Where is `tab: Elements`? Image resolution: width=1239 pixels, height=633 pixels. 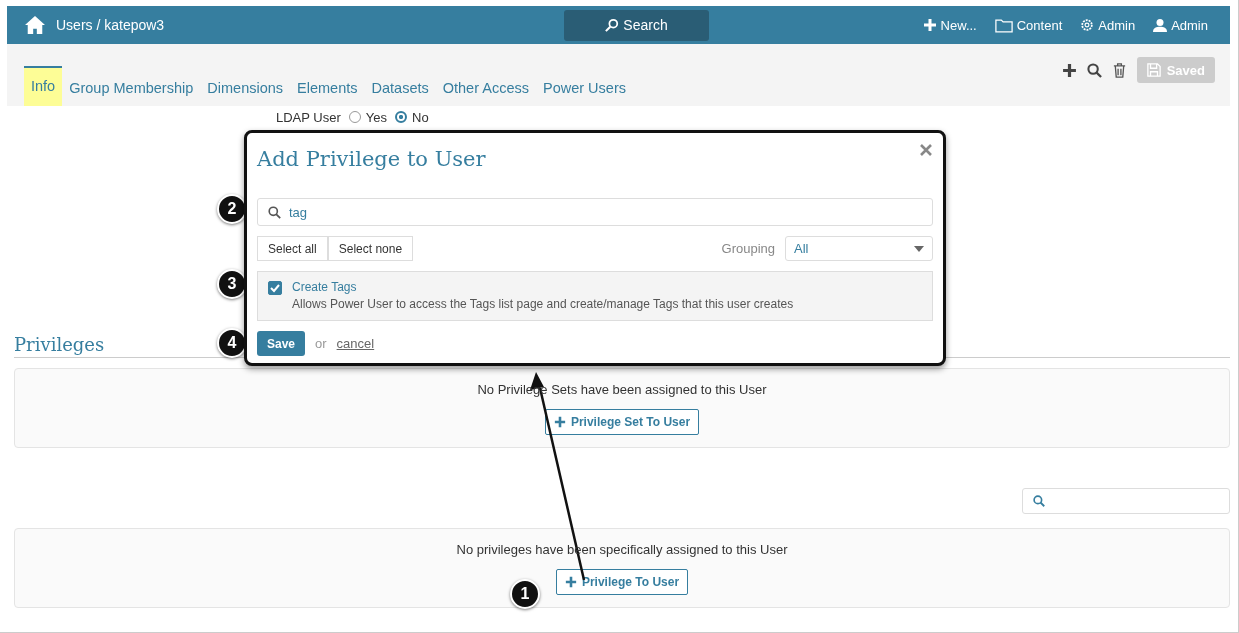 tab: Elements is located at coordinates (327, 88).